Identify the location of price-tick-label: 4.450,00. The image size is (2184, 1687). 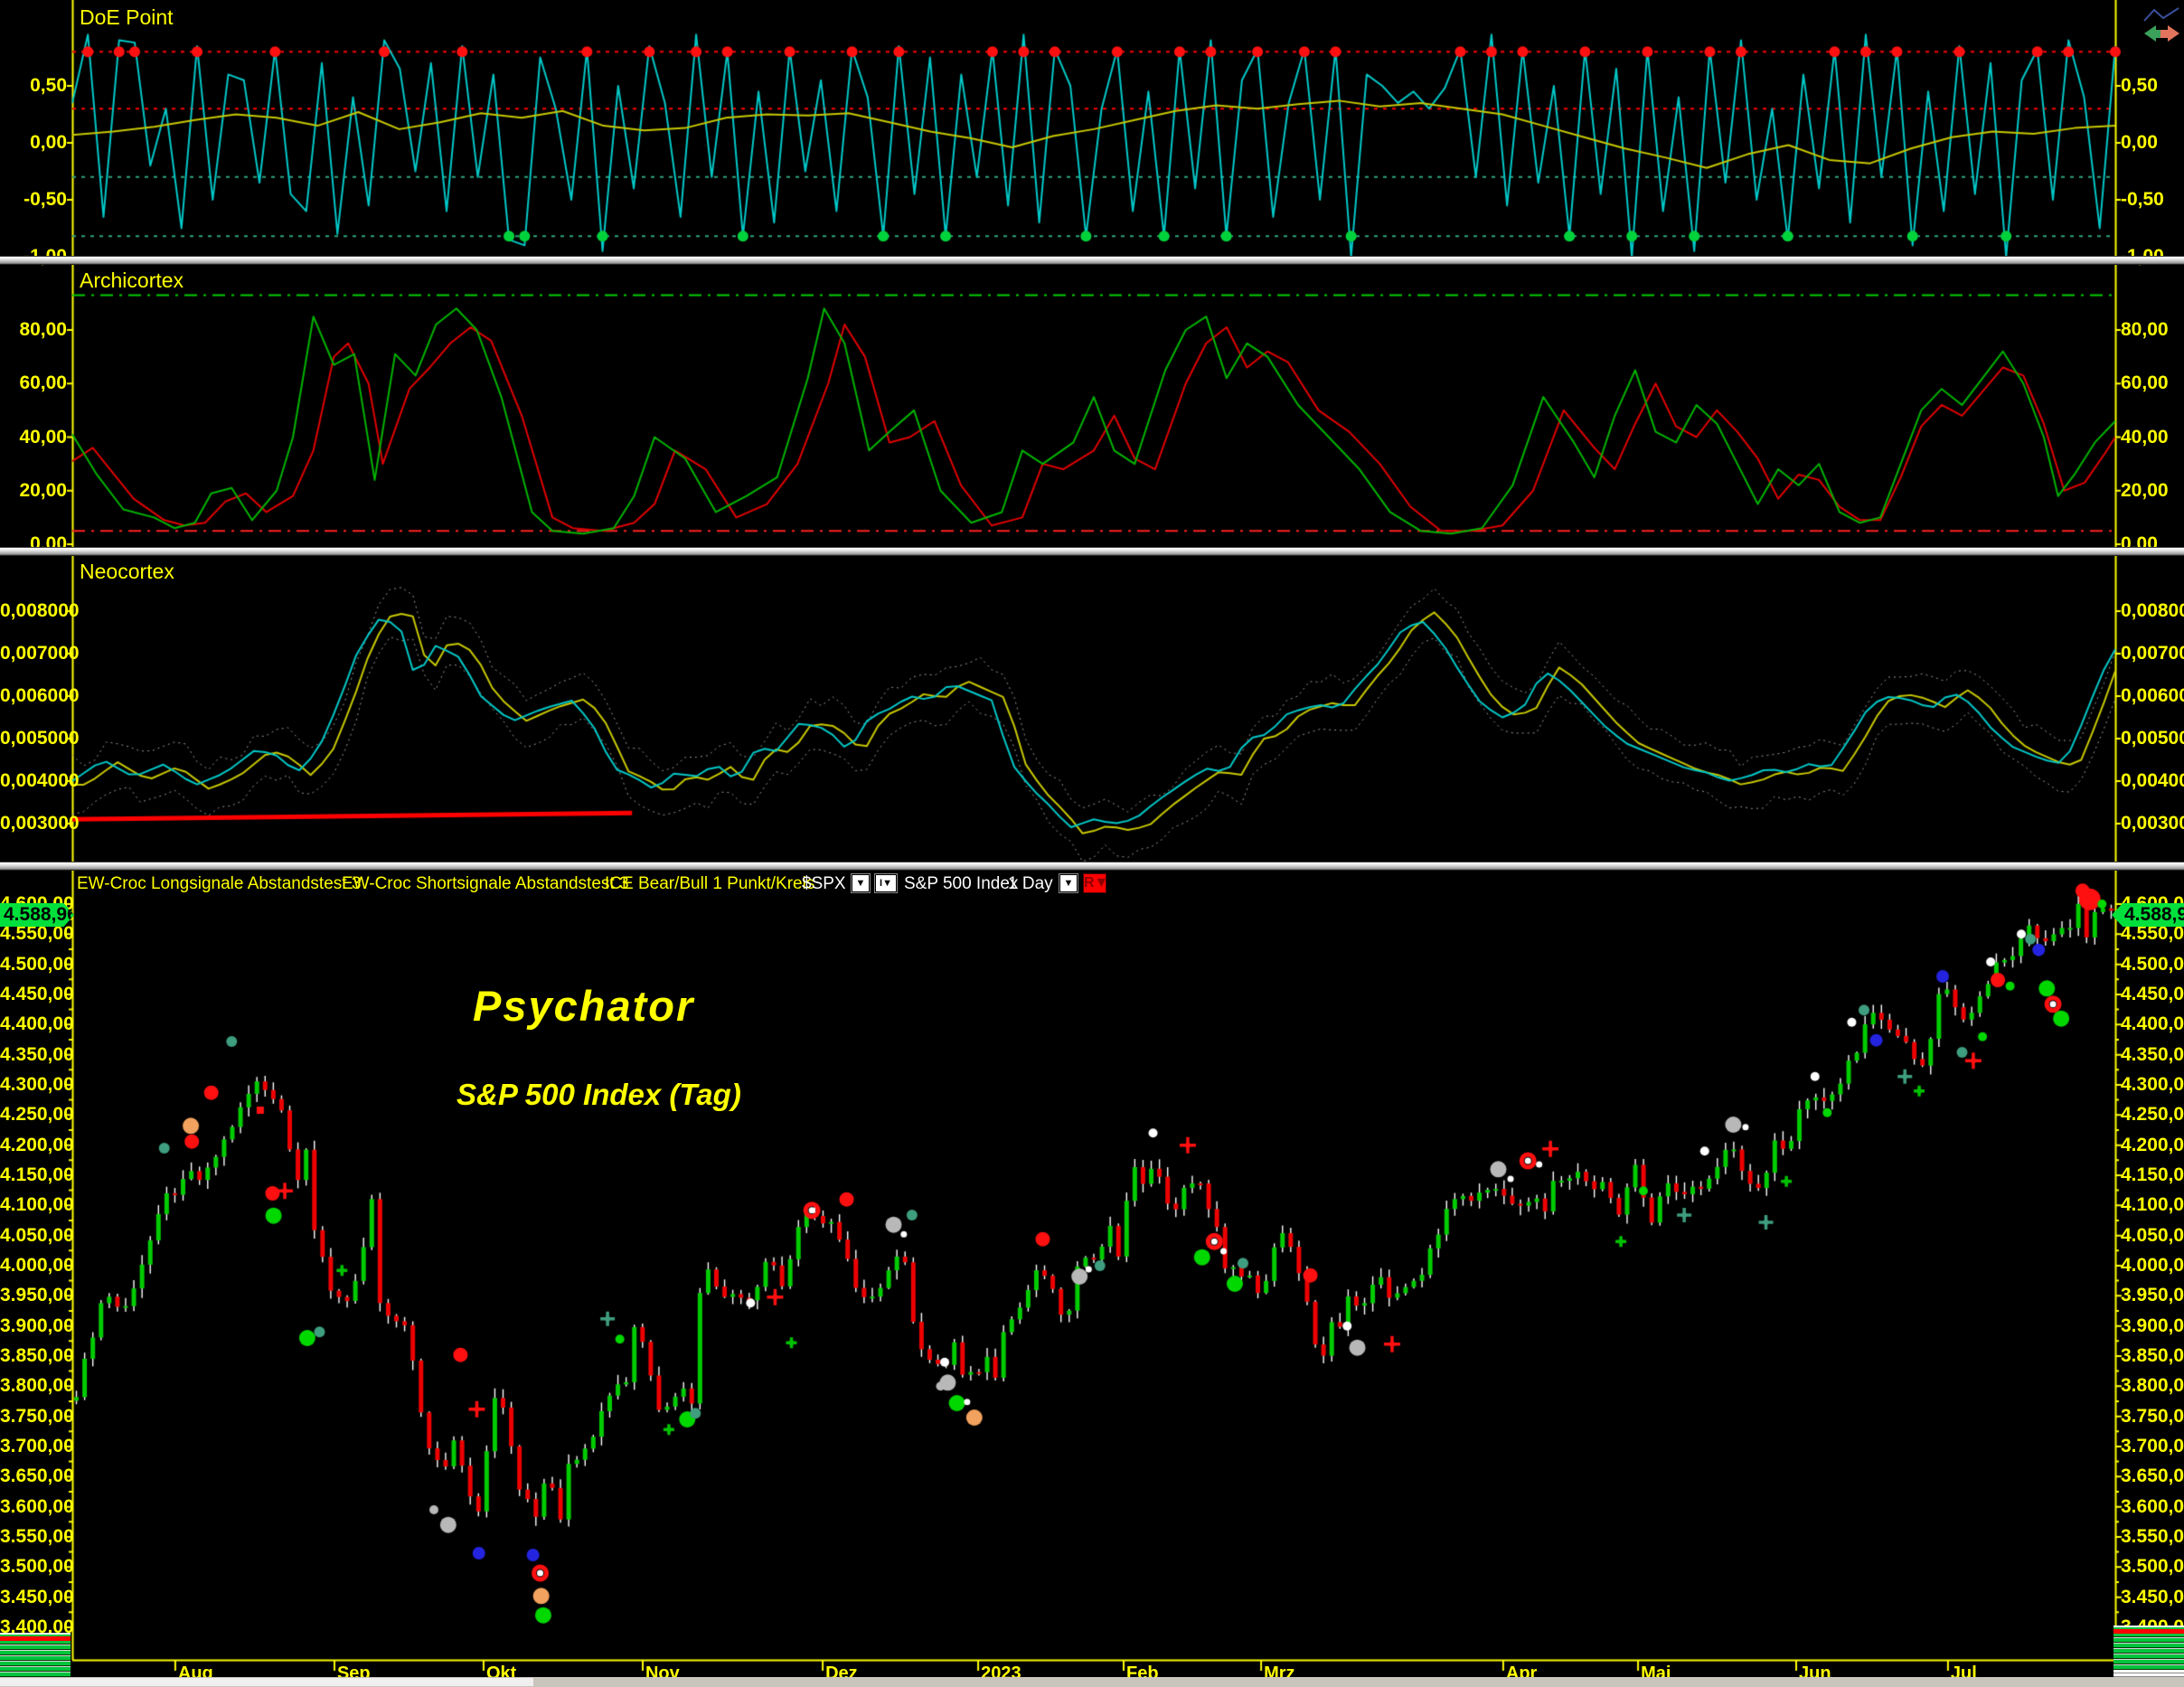
(37, 994).